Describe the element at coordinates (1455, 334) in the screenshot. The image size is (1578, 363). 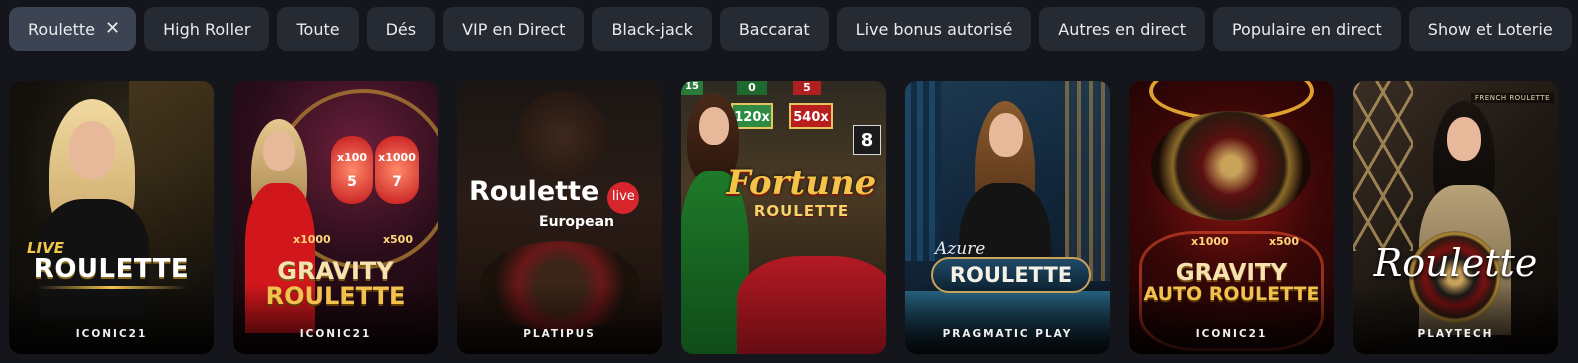
I see `game-provider: PLAYTECH` at that location.